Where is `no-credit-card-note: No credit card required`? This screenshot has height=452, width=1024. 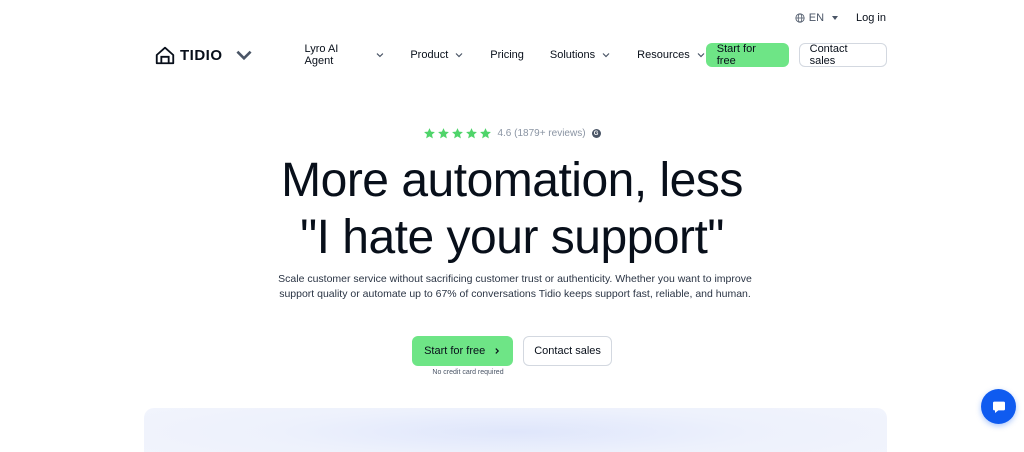
no-credit-card-note: No credit card required is located at coordinates (468, 372).